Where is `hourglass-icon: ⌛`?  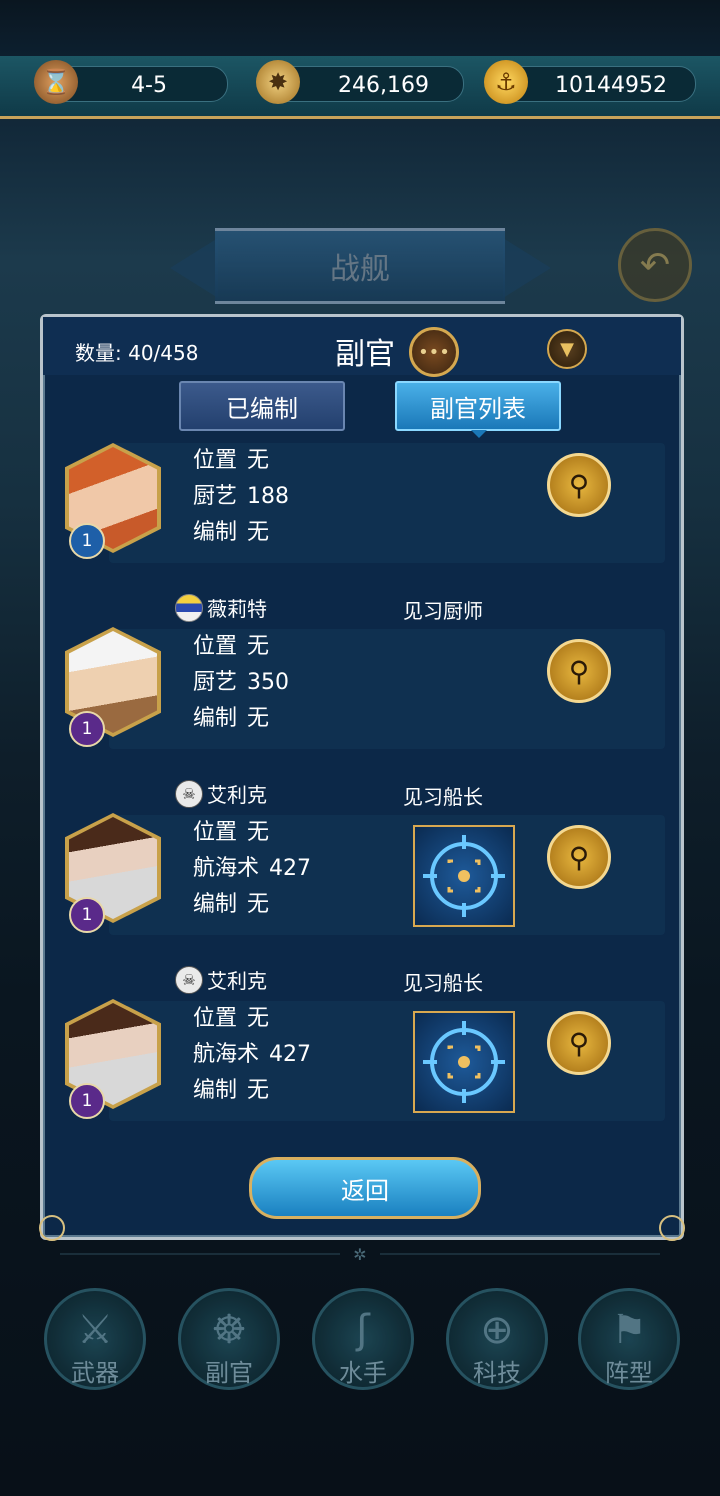
hourglass-icon: ⌛ is located at coordinates (56, 82).